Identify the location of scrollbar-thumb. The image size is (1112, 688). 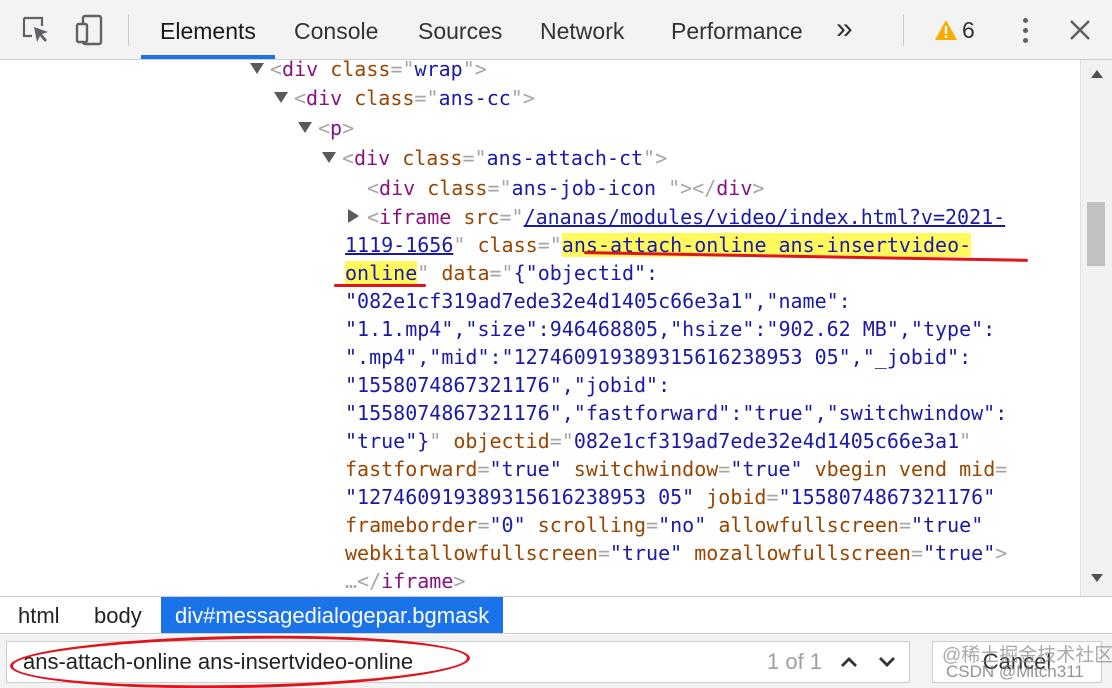
(1096, 234).